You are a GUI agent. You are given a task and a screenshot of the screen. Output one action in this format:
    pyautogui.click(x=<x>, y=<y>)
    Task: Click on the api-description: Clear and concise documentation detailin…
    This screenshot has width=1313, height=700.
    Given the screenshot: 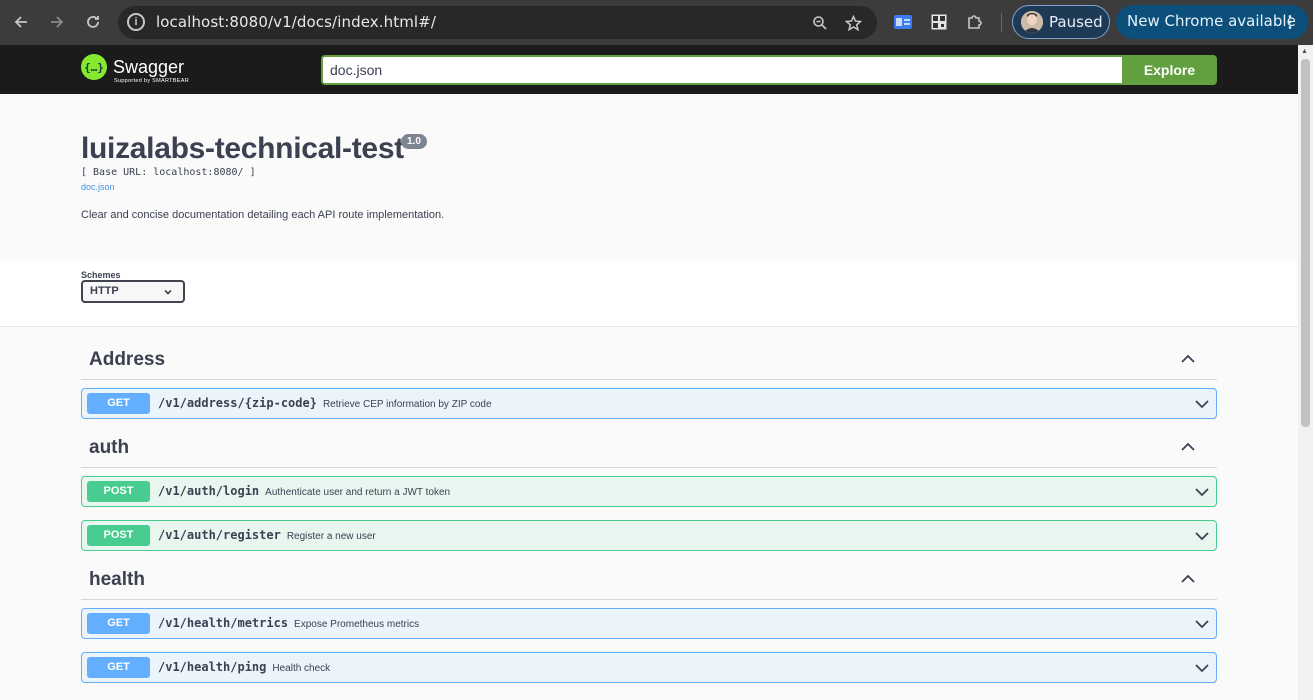 What is the action you would take?
    pyautogui.click(x=263, y=215)
    